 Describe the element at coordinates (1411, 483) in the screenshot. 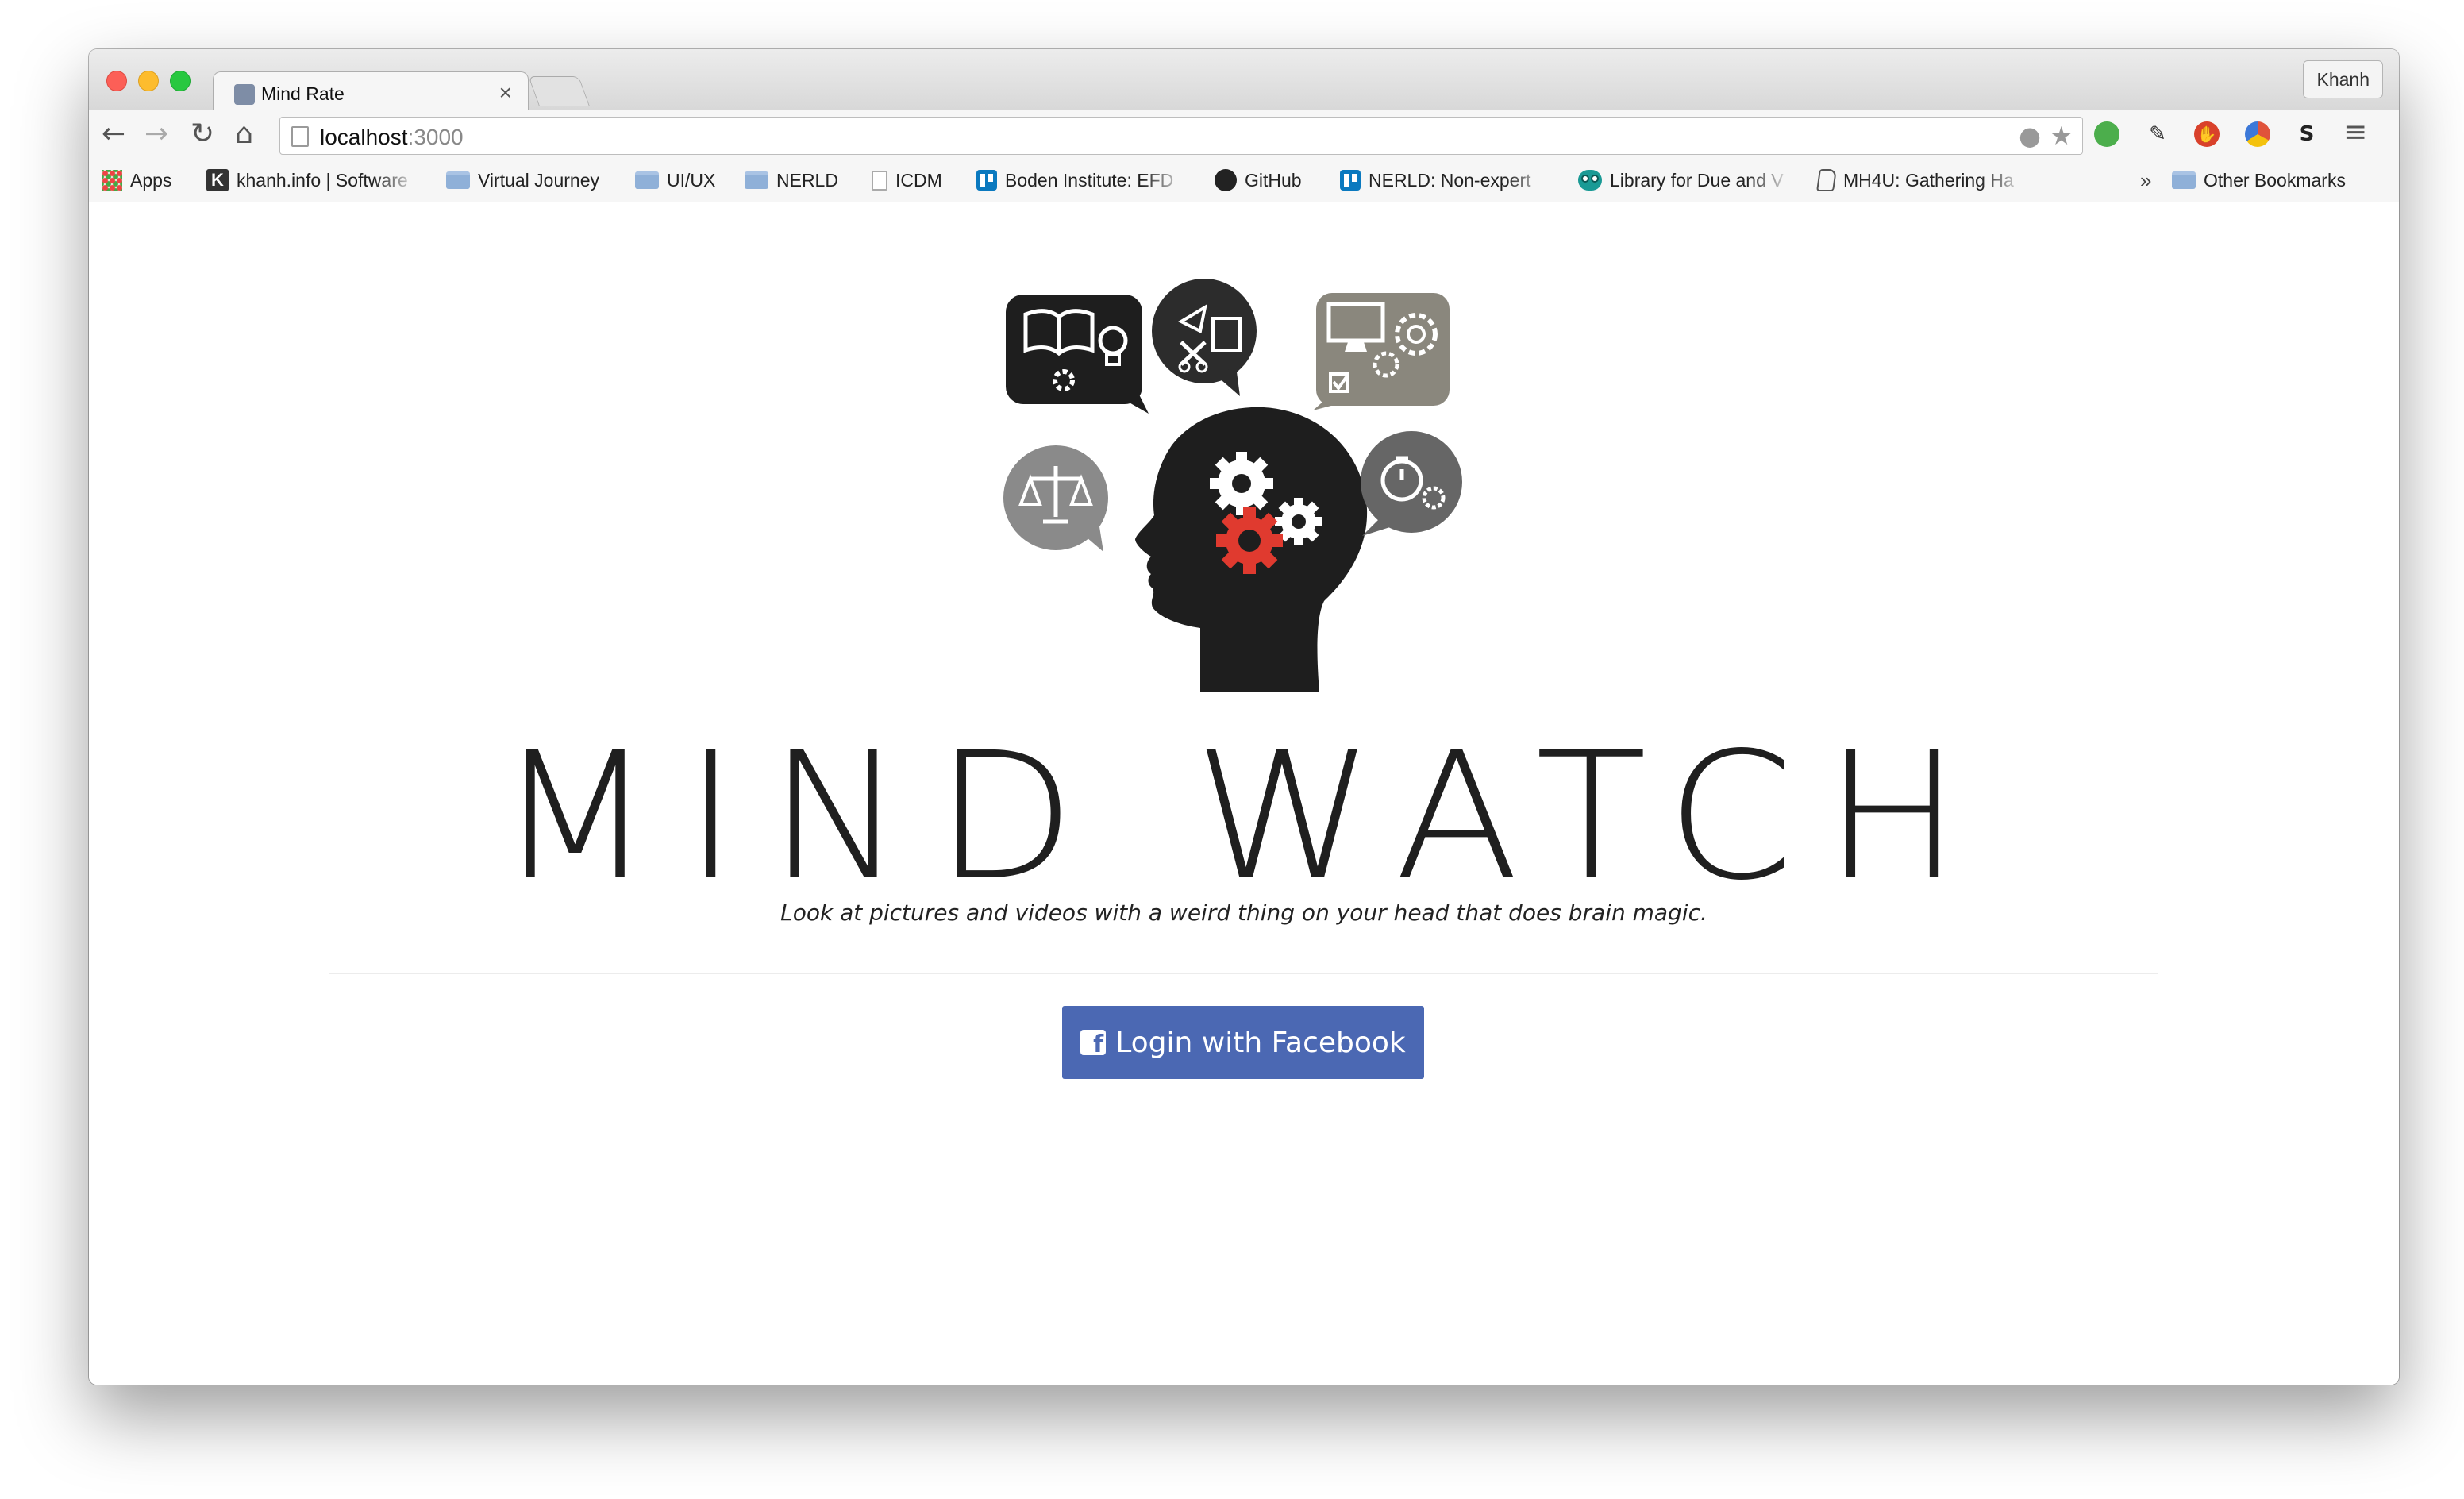

I see `stopwatch-bubble` at that location.